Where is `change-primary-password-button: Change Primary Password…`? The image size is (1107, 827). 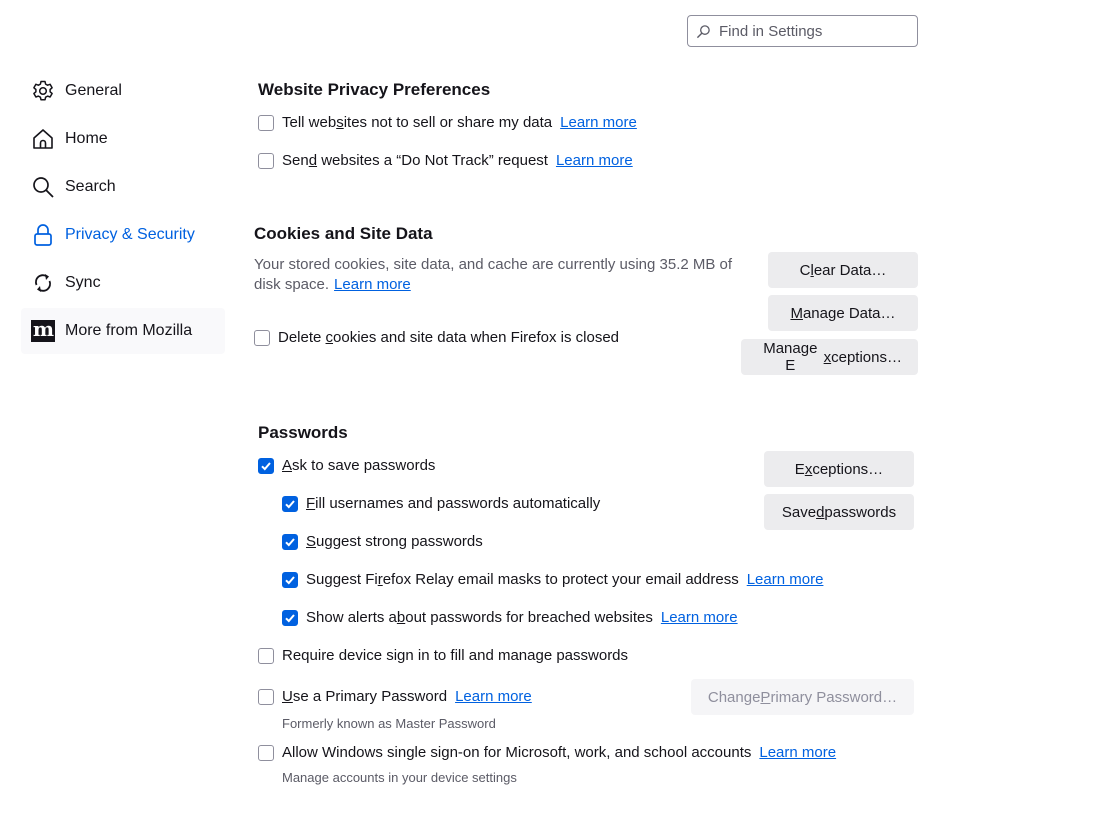
change-primary-password-button: Change Primary Password… is located at coordinates (802, 697).